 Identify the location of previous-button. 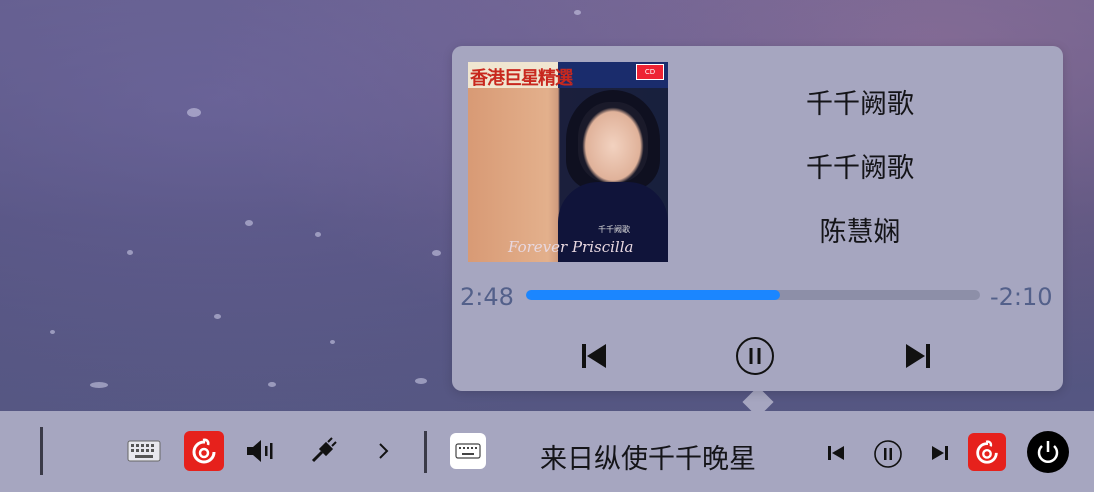
(594, 356).